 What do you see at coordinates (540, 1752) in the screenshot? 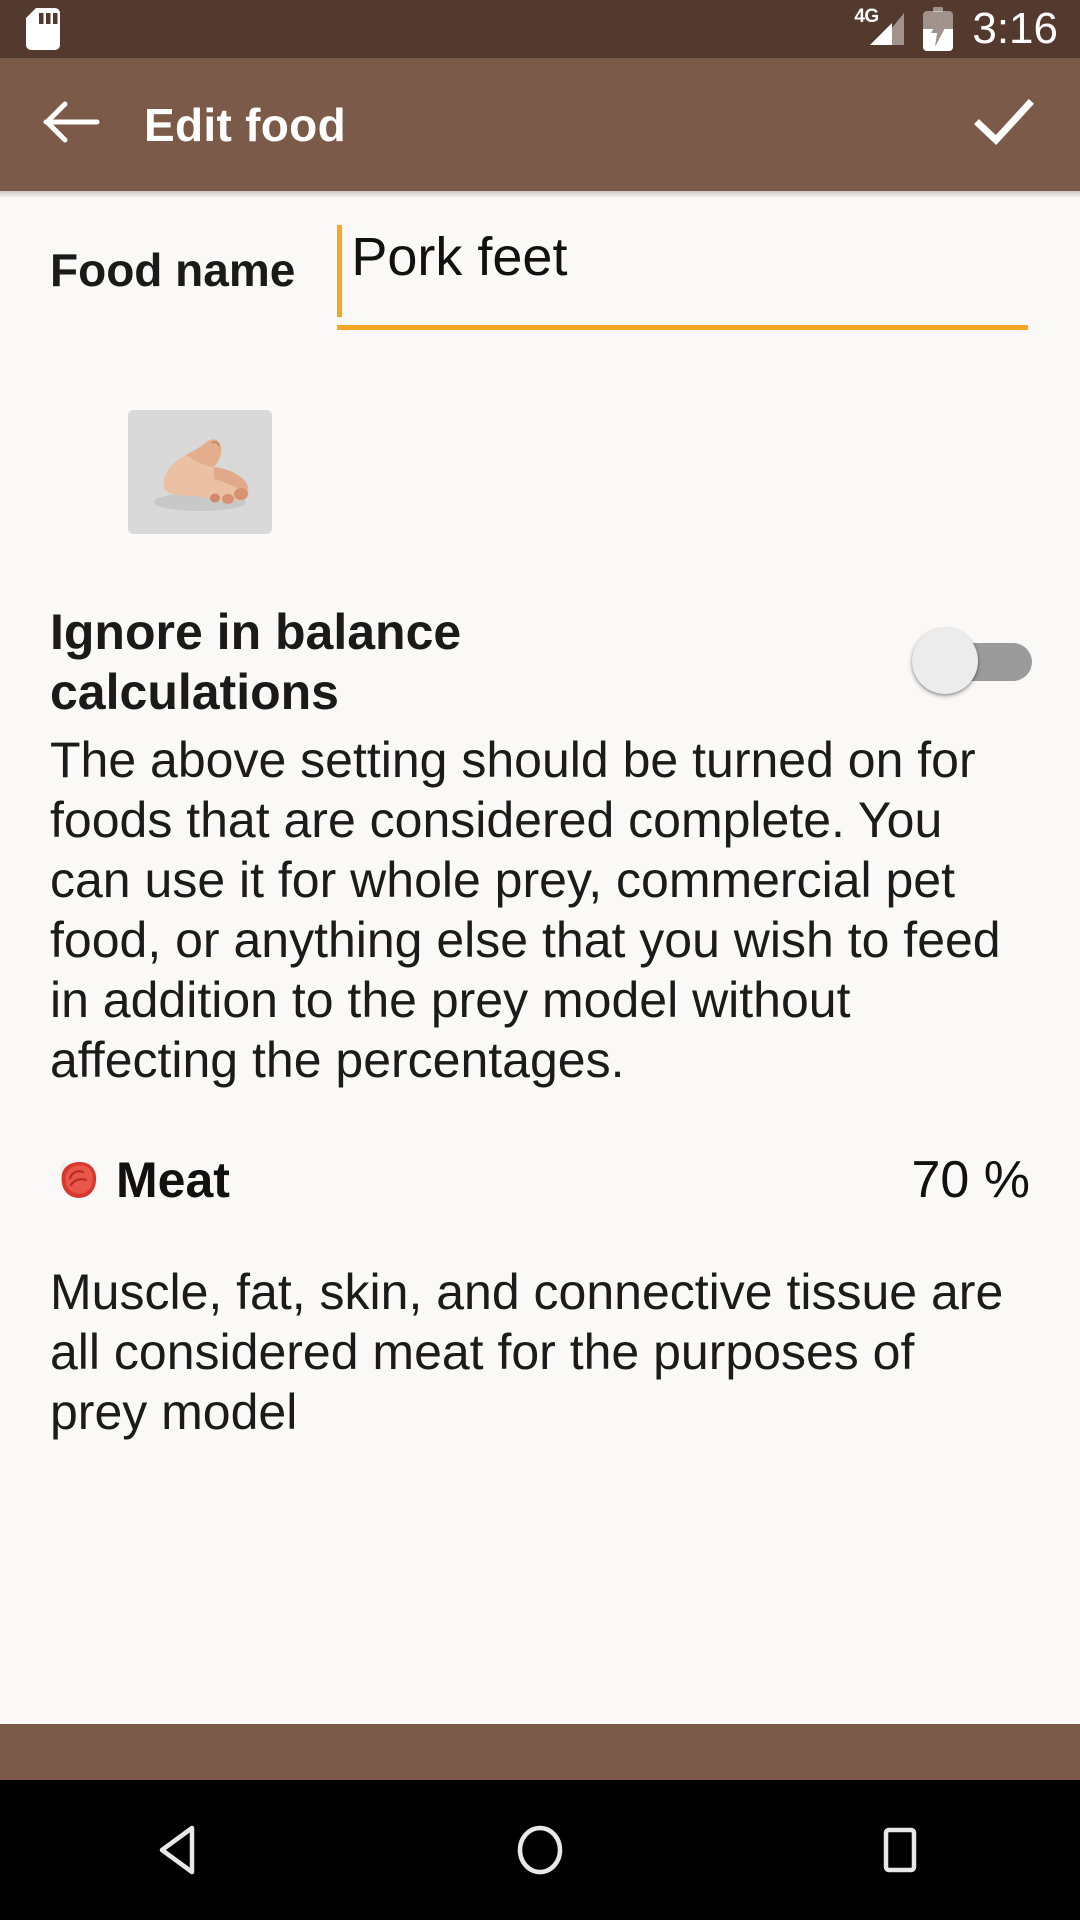
I see `bottom-accent-strip` at bounding box center [540, 1752].